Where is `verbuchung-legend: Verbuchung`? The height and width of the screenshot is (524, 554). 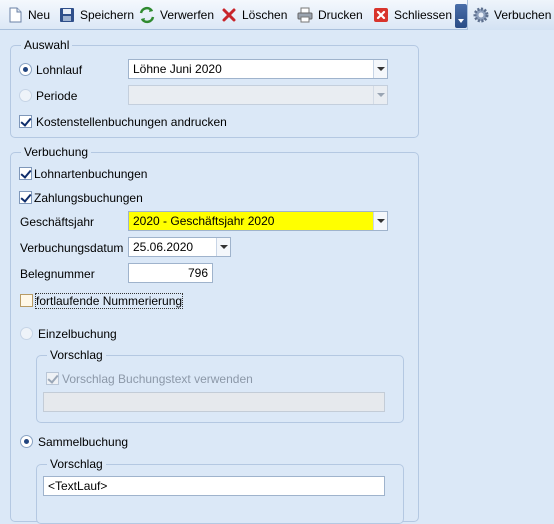
verbuchung-legend: Verbuchung is located at coordinates (56, 152).